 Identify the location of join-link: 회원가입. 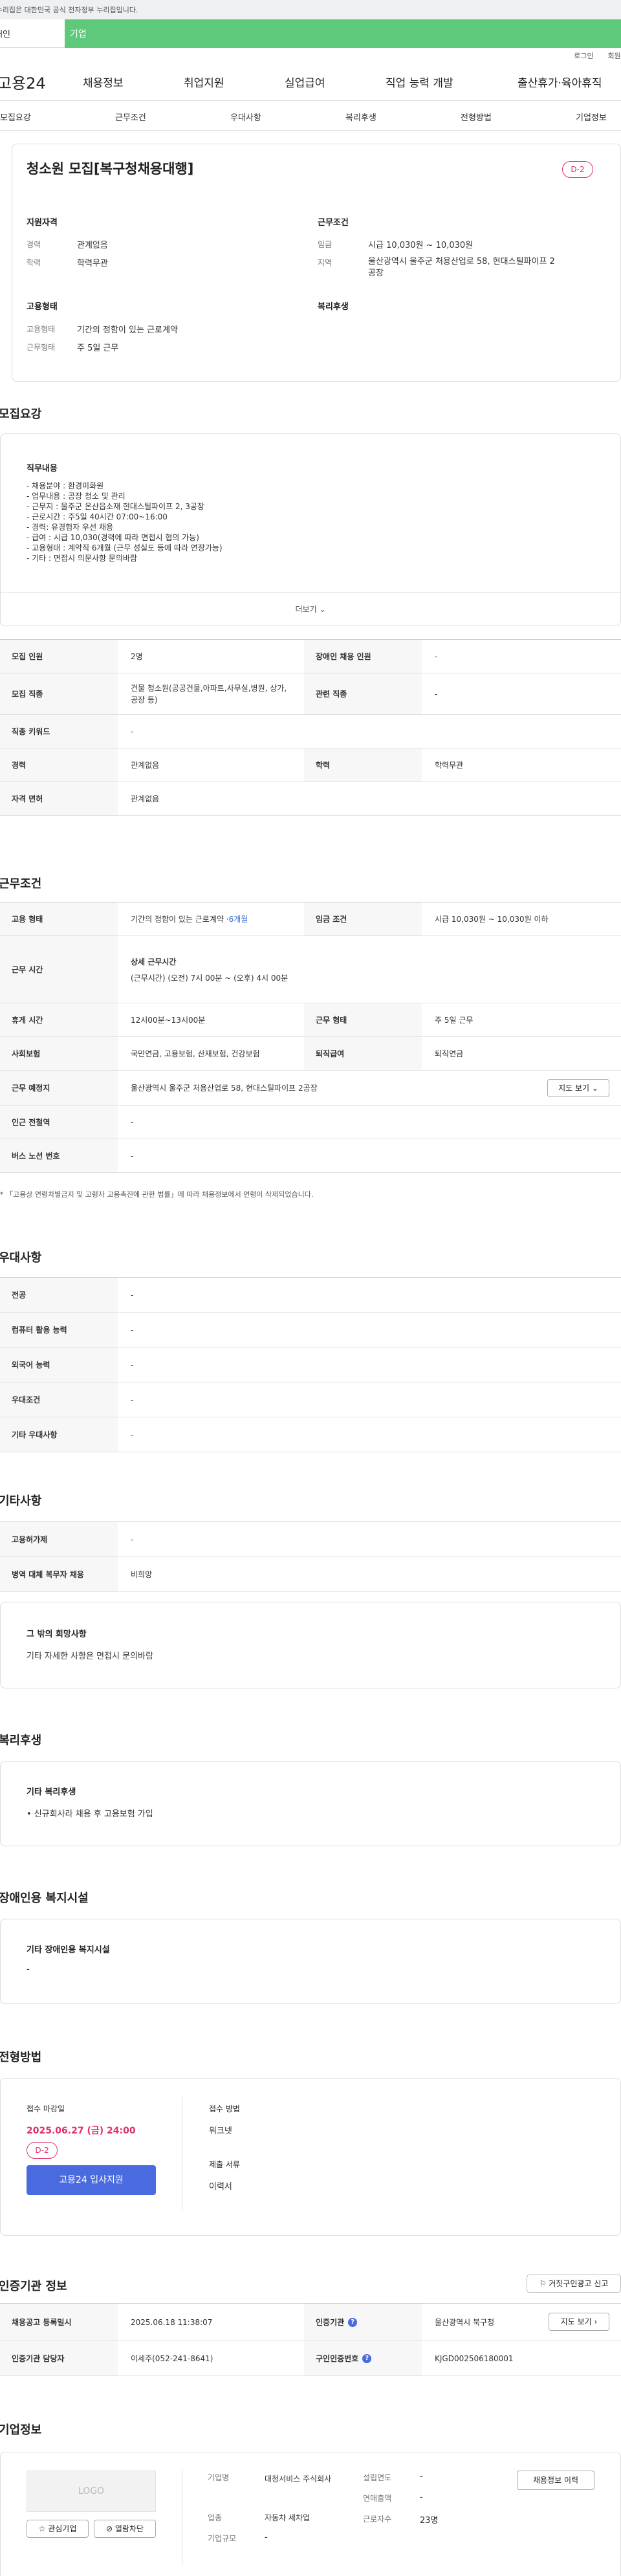
(614, 55).